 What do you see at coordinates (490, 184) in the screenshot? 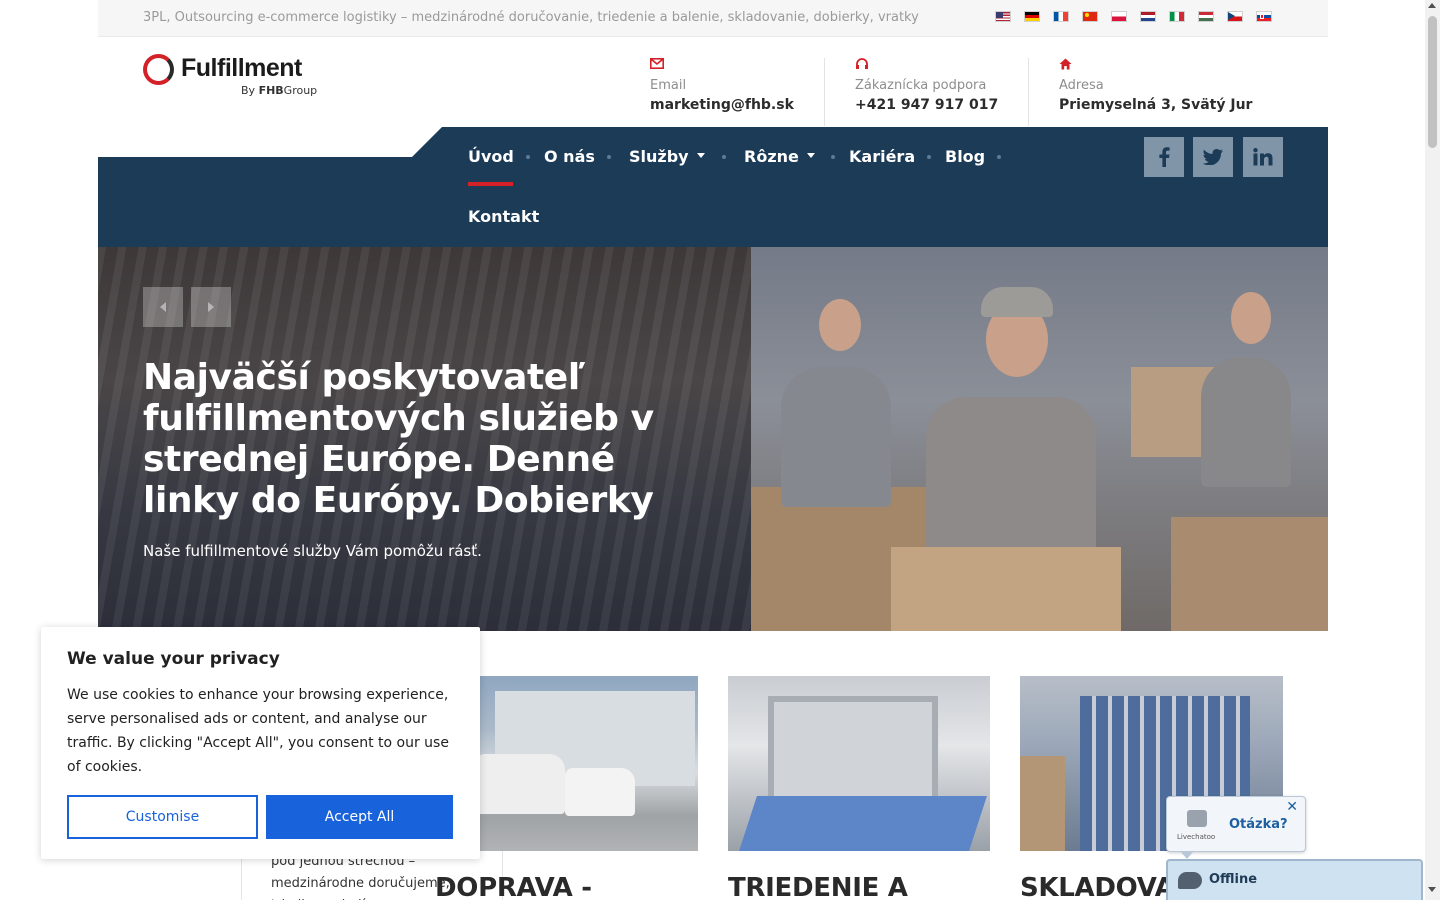
I see `nav-active-indicator` at bounding box center [490, 184].